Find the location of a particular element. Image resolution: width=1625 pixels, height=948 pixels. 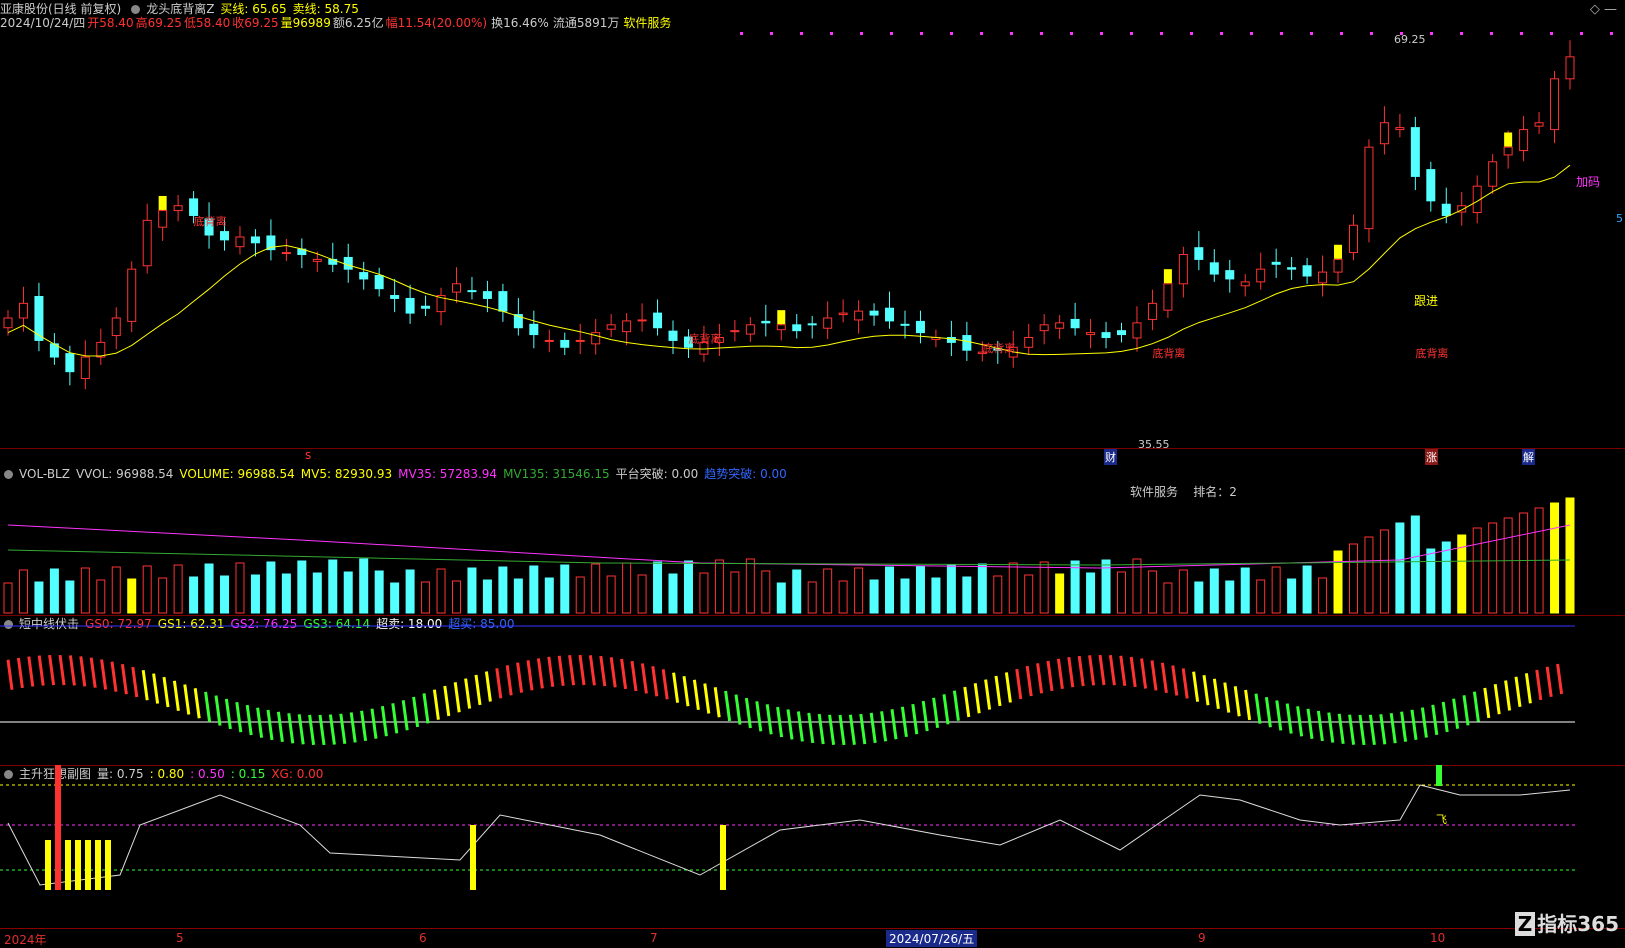

brand-text: 指标365 is located at coordinates (1578, 924).